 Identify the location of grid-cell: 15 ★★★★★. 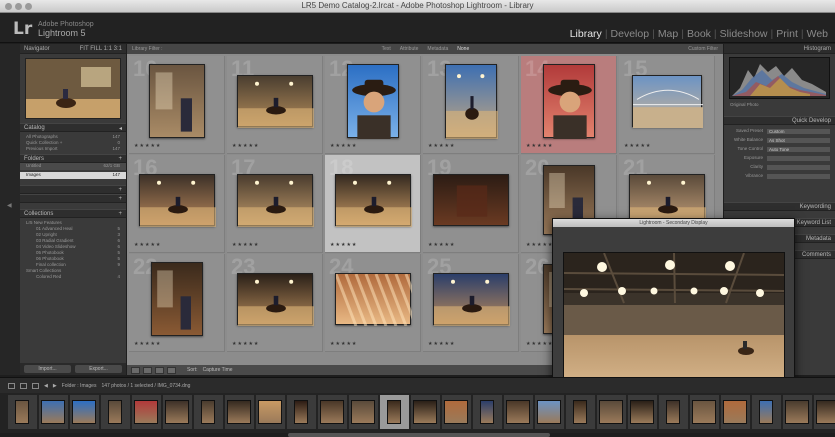
(667, 105).